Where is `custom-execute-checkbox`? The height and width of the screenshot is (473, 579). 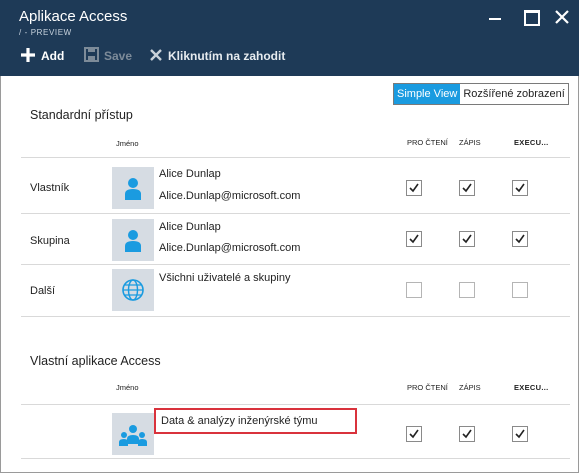
custom-execute-checkbox is located at coordinates (520, 434).